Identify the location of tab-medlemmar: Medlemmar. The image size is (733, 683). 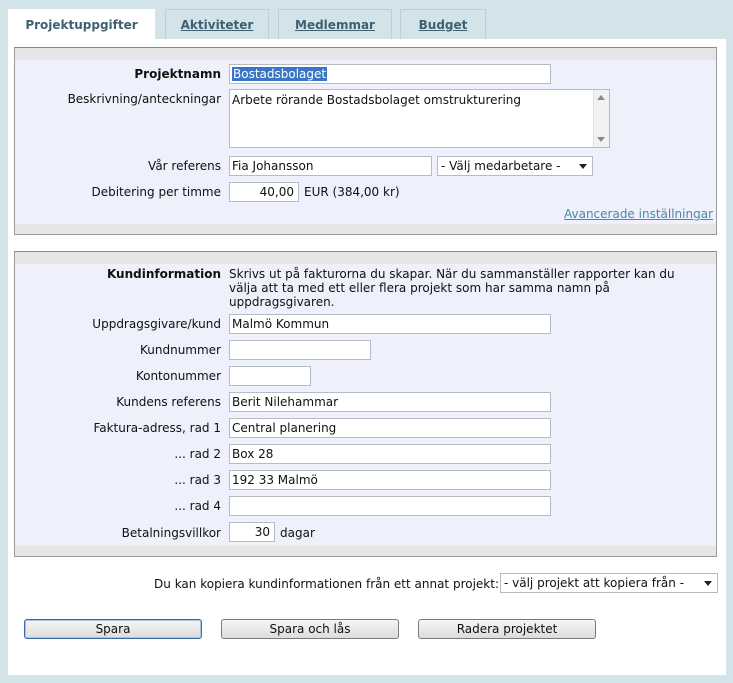
(335, 24).